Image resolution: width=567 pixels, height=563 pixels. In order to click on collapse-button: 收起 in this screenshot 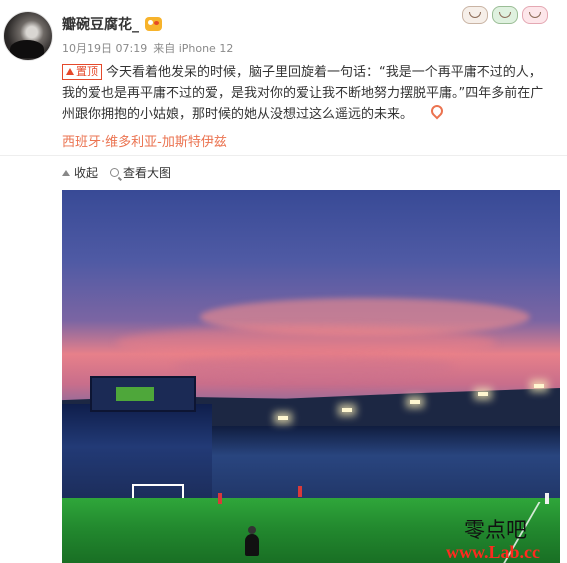, I will do `click(80, 172)`.